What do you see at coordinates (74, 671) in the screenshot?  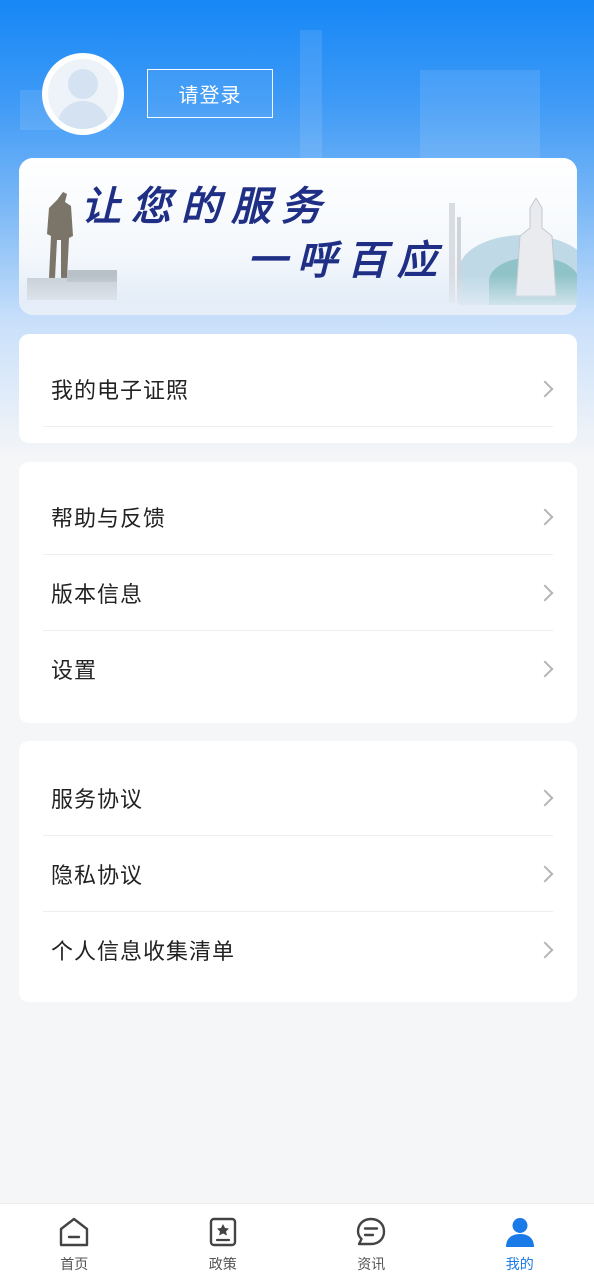 I see `menu-item-label: 设置` at bounding box center [74, 671].